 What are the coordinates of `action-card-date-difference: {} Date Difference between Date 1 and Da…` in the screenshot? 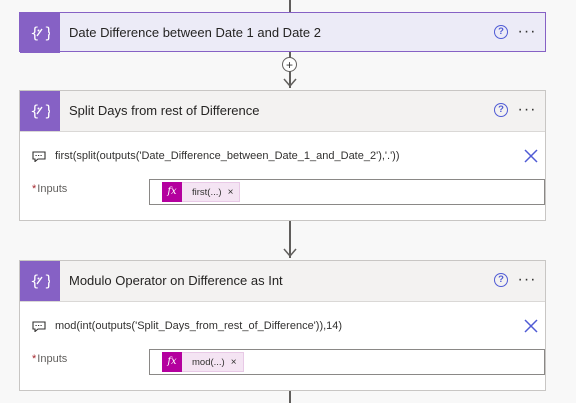 It's located at (282, 32).